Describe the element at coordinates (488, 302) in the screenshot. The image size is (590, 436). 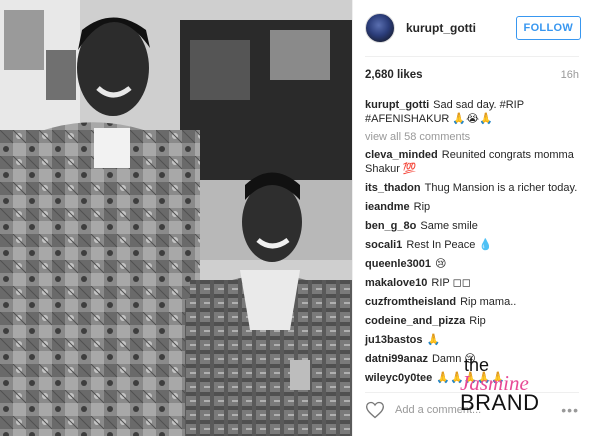
I see `comment-text: Rip mama..` at that location.